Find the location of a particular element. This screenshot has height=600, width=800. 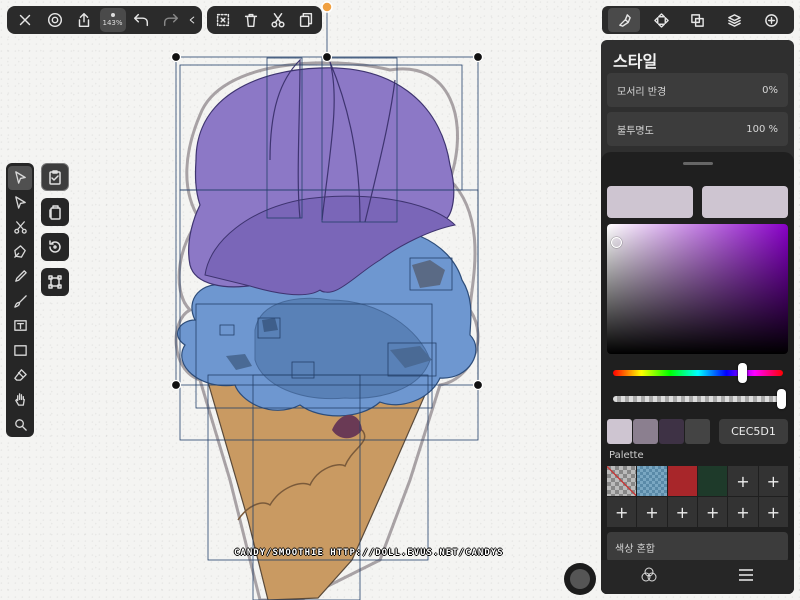

text-icon is located at coordinates (20, 325).